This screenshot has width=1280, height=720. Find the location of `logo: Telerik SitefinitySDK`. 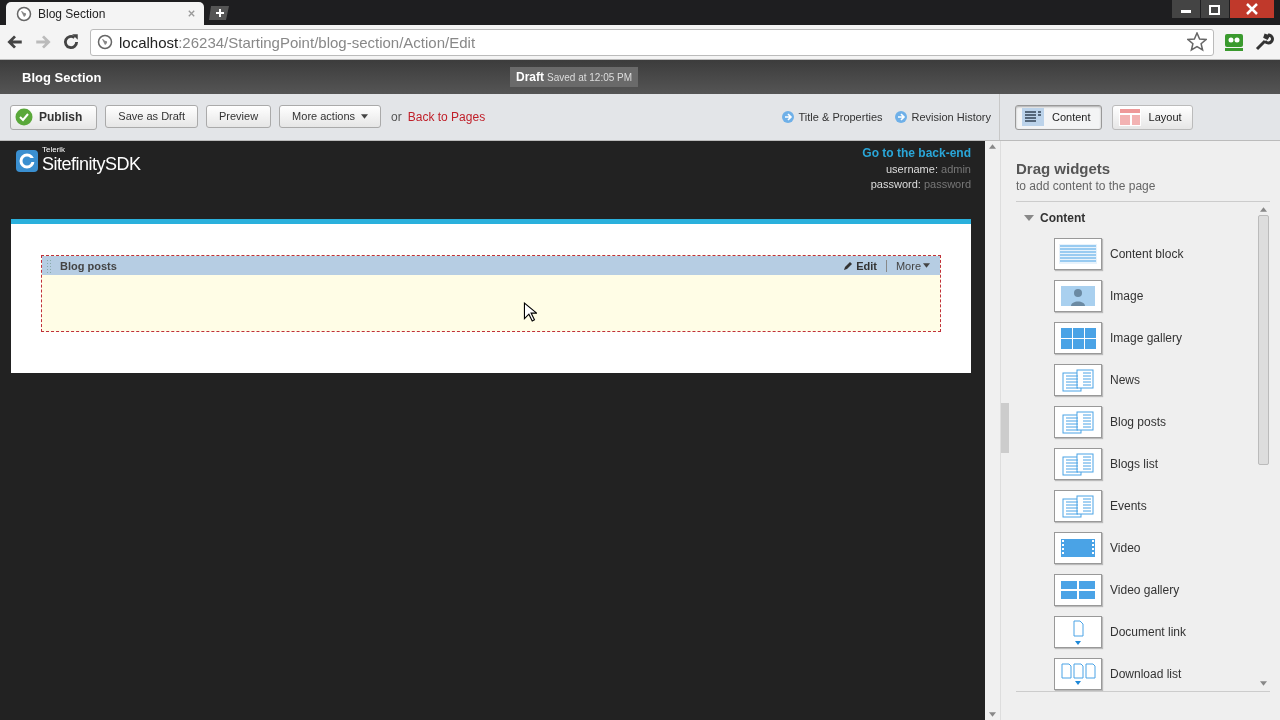

logo: Telerik SitefinitySDK is located at coordinates (78, 159).